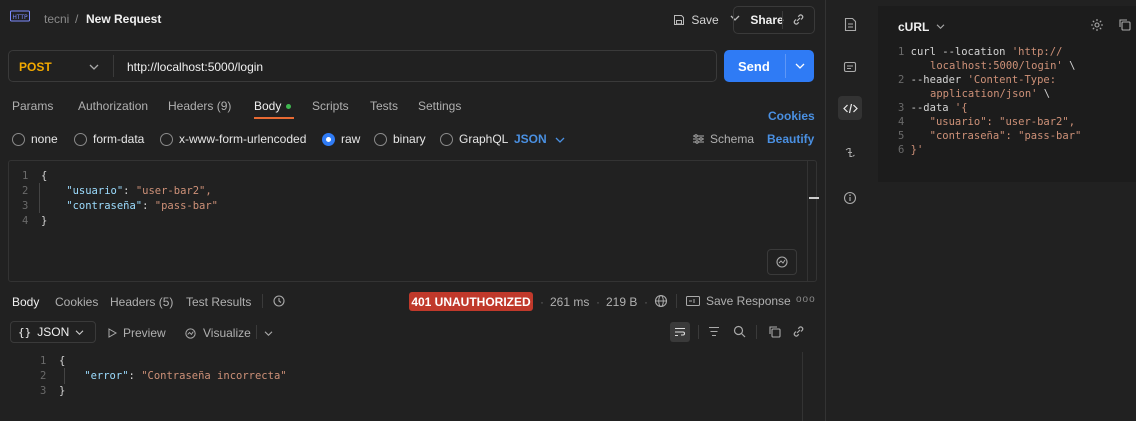 This screenshot has width=1136, height=421. Describe the element at coordinates (569, 302) in the screenshot. I see `response-time: 261 ms` at that location.